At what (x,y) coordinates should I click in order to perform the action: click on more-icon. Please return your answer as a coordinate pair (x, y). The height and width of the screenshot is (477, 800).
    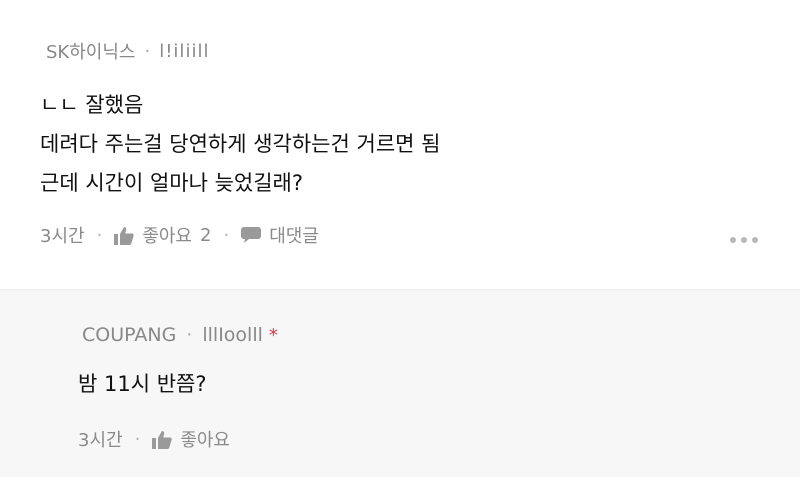
    Looking at the image, I should click on (744, 240).